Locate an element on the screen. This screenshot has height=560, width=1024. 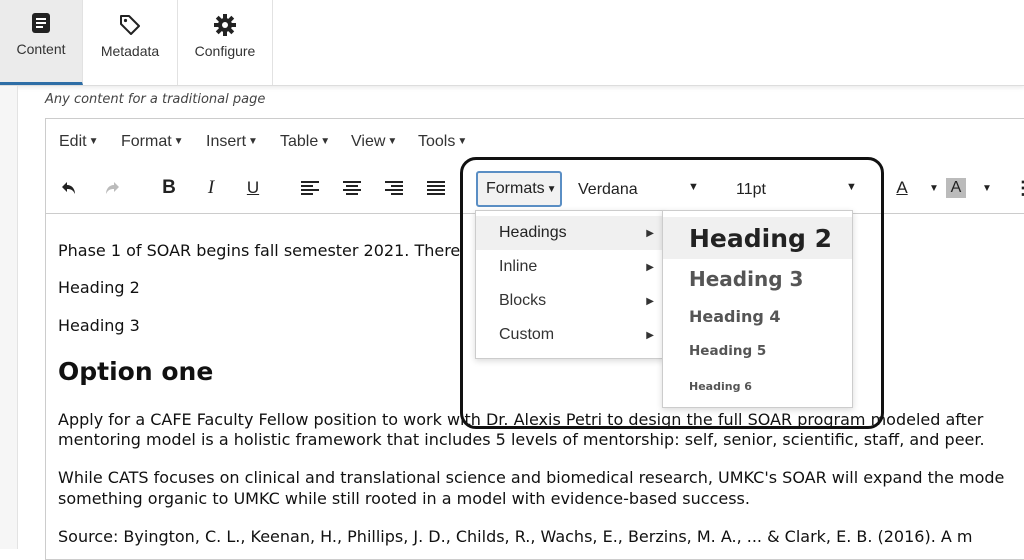
menu-table-label: Table is located at coordinates (299, 141).